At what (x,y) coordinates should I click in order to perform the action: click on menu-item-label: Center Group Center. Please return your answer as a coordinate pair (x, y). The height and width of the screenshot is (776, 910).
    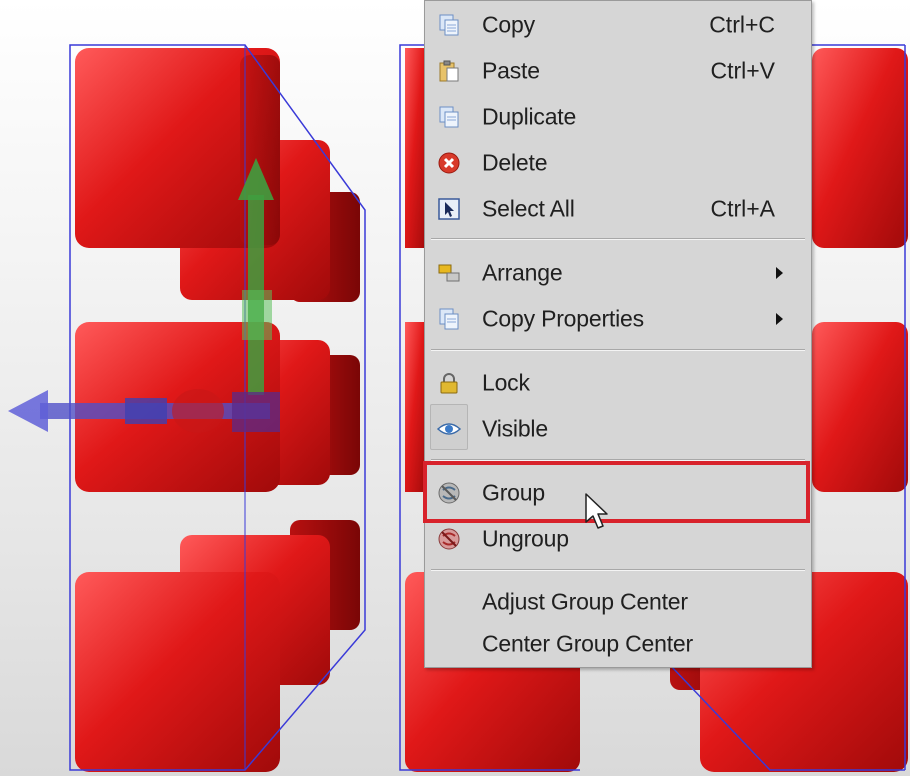
    Looking at the image, I should click on (587, 643).